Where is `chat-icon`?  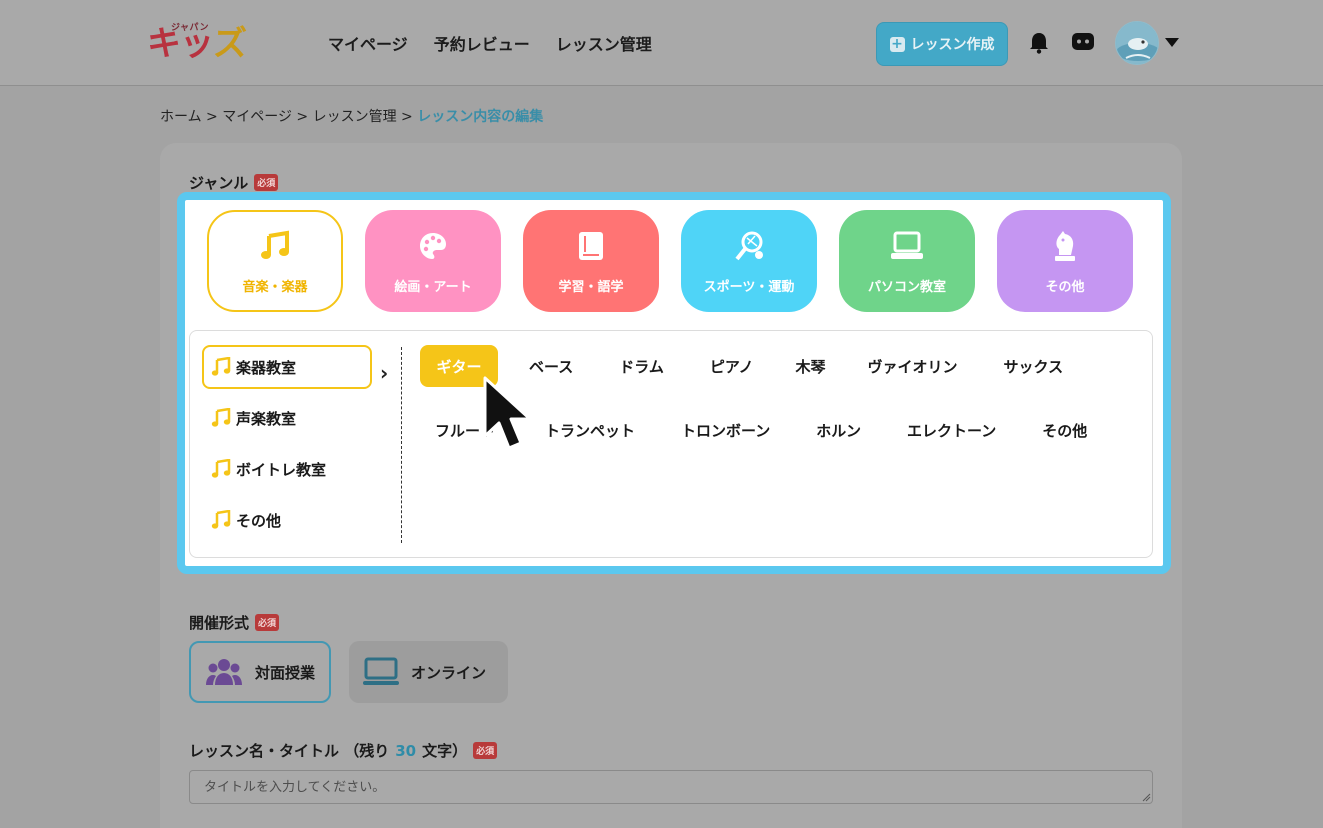 chat-icon is located at coordinates (1083, 43).